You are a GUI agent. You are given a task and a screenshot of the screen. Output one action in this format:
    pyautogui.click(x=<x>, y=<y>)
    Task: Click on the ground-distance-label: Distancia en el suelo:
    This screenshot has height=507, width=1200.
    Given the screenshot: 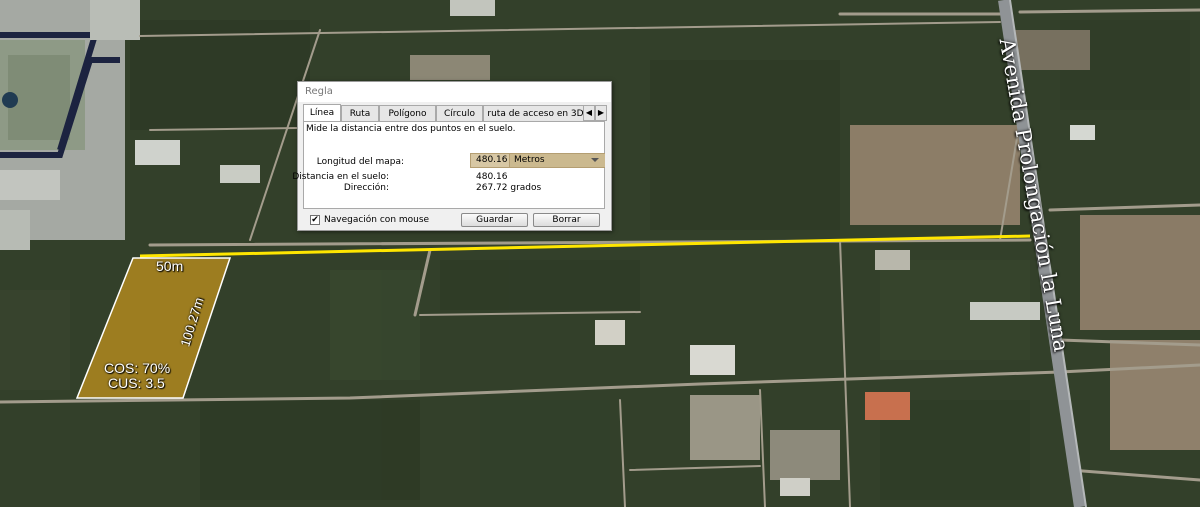 What is the action you would take?
    pyautogui.click(x=340, y=177)
    